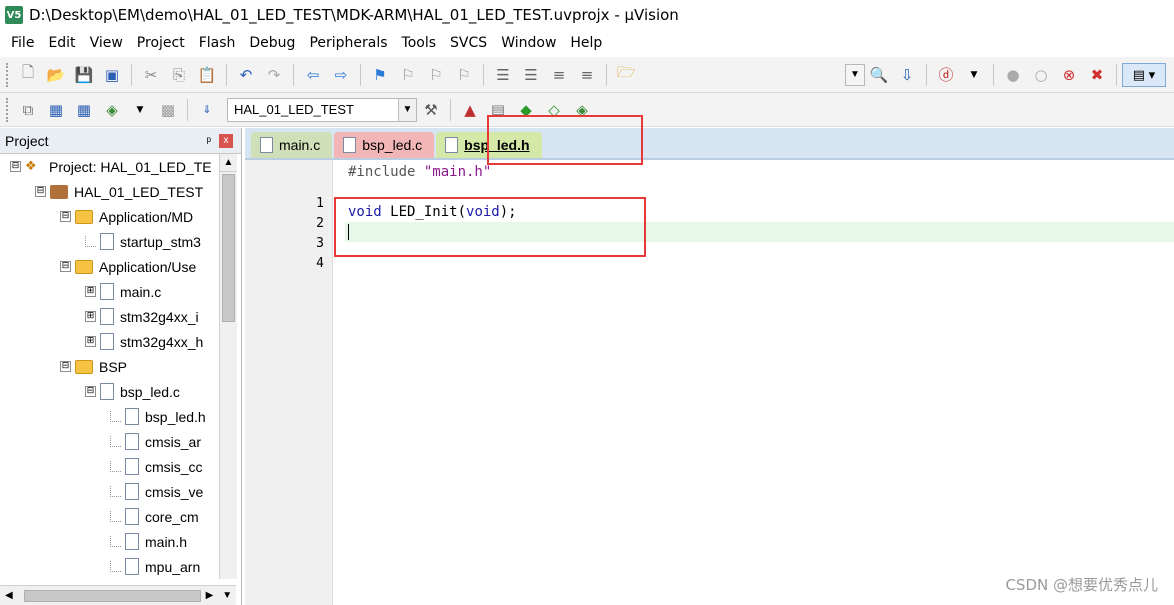  I want to click on disable-breakpoint-icon: ○, so click(1041, 75).